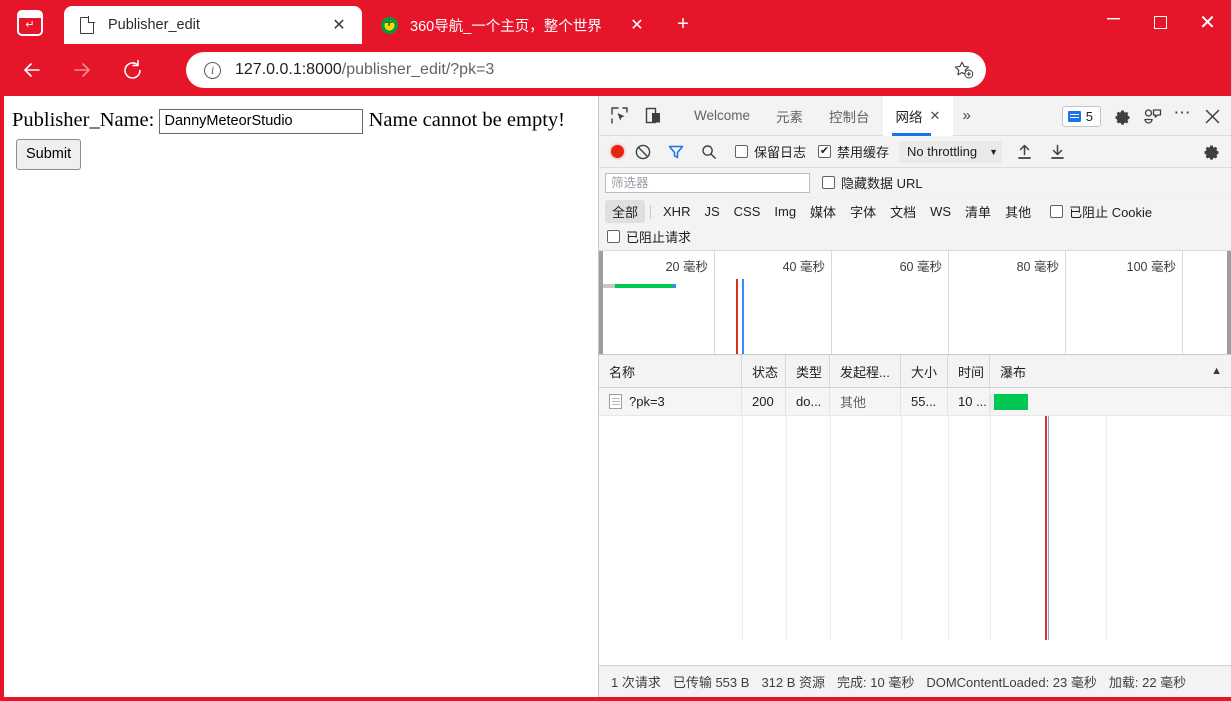 Image resolution: width=1231 pixels, height=701 pixels. I want to click on tab-elements: 元素, so click(789, 116).